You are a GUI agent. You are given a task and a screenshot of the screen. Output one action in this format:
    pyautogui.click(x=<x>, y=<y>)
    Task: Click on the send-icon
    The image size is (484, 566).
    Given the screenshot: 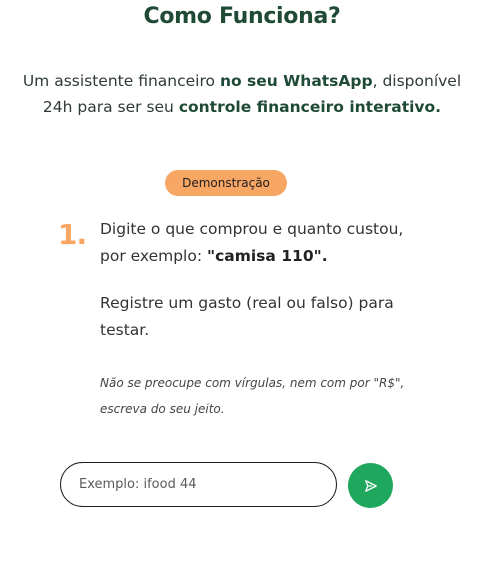 What is the action you would take?
    pyautogui.click(x=370, y=485)
    